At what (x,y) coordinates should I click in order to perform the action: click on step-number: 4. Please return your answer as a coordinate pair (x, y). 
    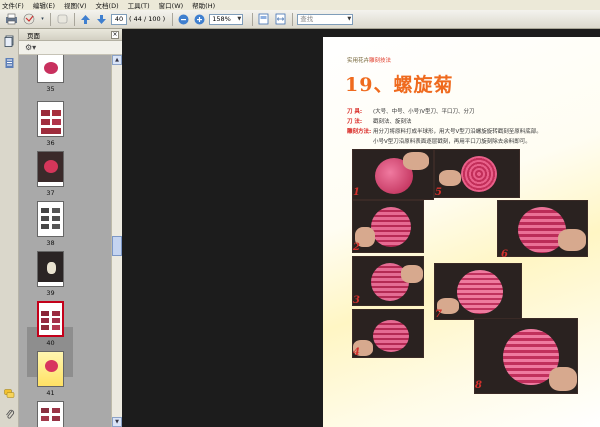
    Looking at the image, I should click on (356, 352).